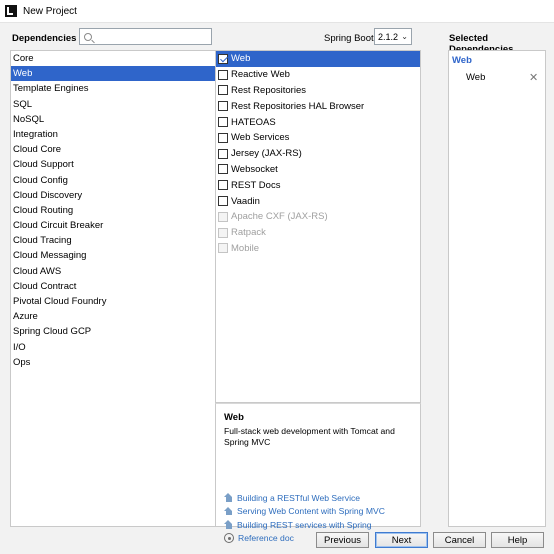 The image size is (554, 554). What do you see at coordinates (318, 91) in the screenshot?
I see `dependency-item: Rest Repositories` at bounding box center [318, 91].